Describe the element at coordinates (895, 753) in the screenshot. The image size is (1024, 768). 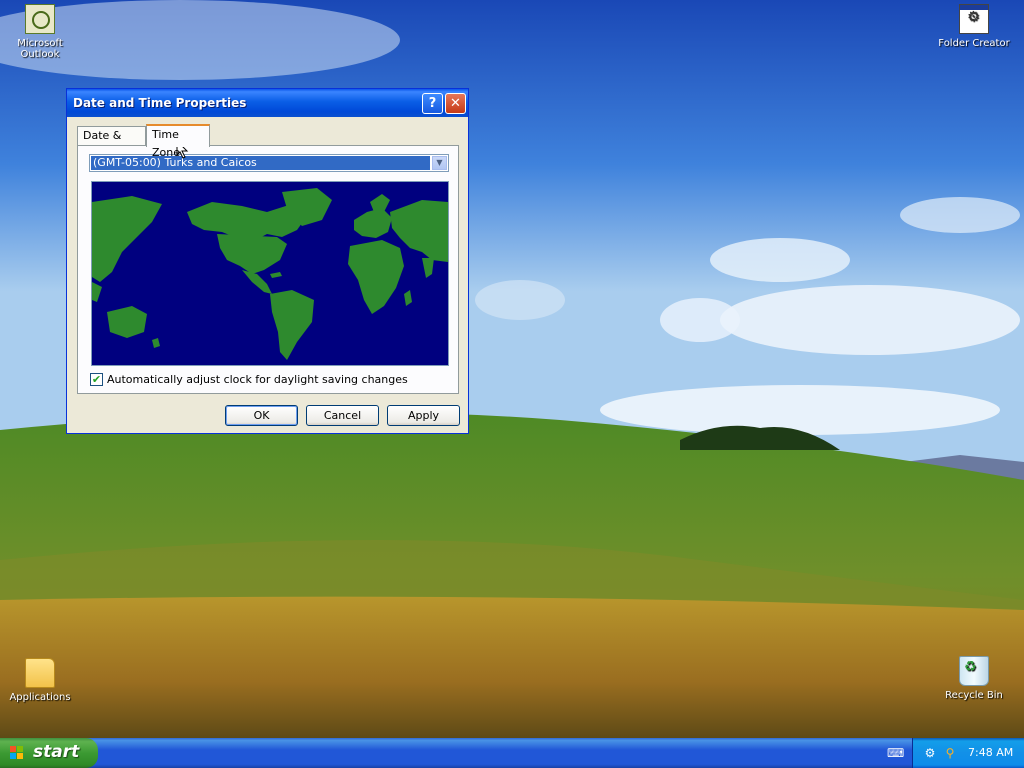
I see `keyboard-icon: ⌨` at that location.